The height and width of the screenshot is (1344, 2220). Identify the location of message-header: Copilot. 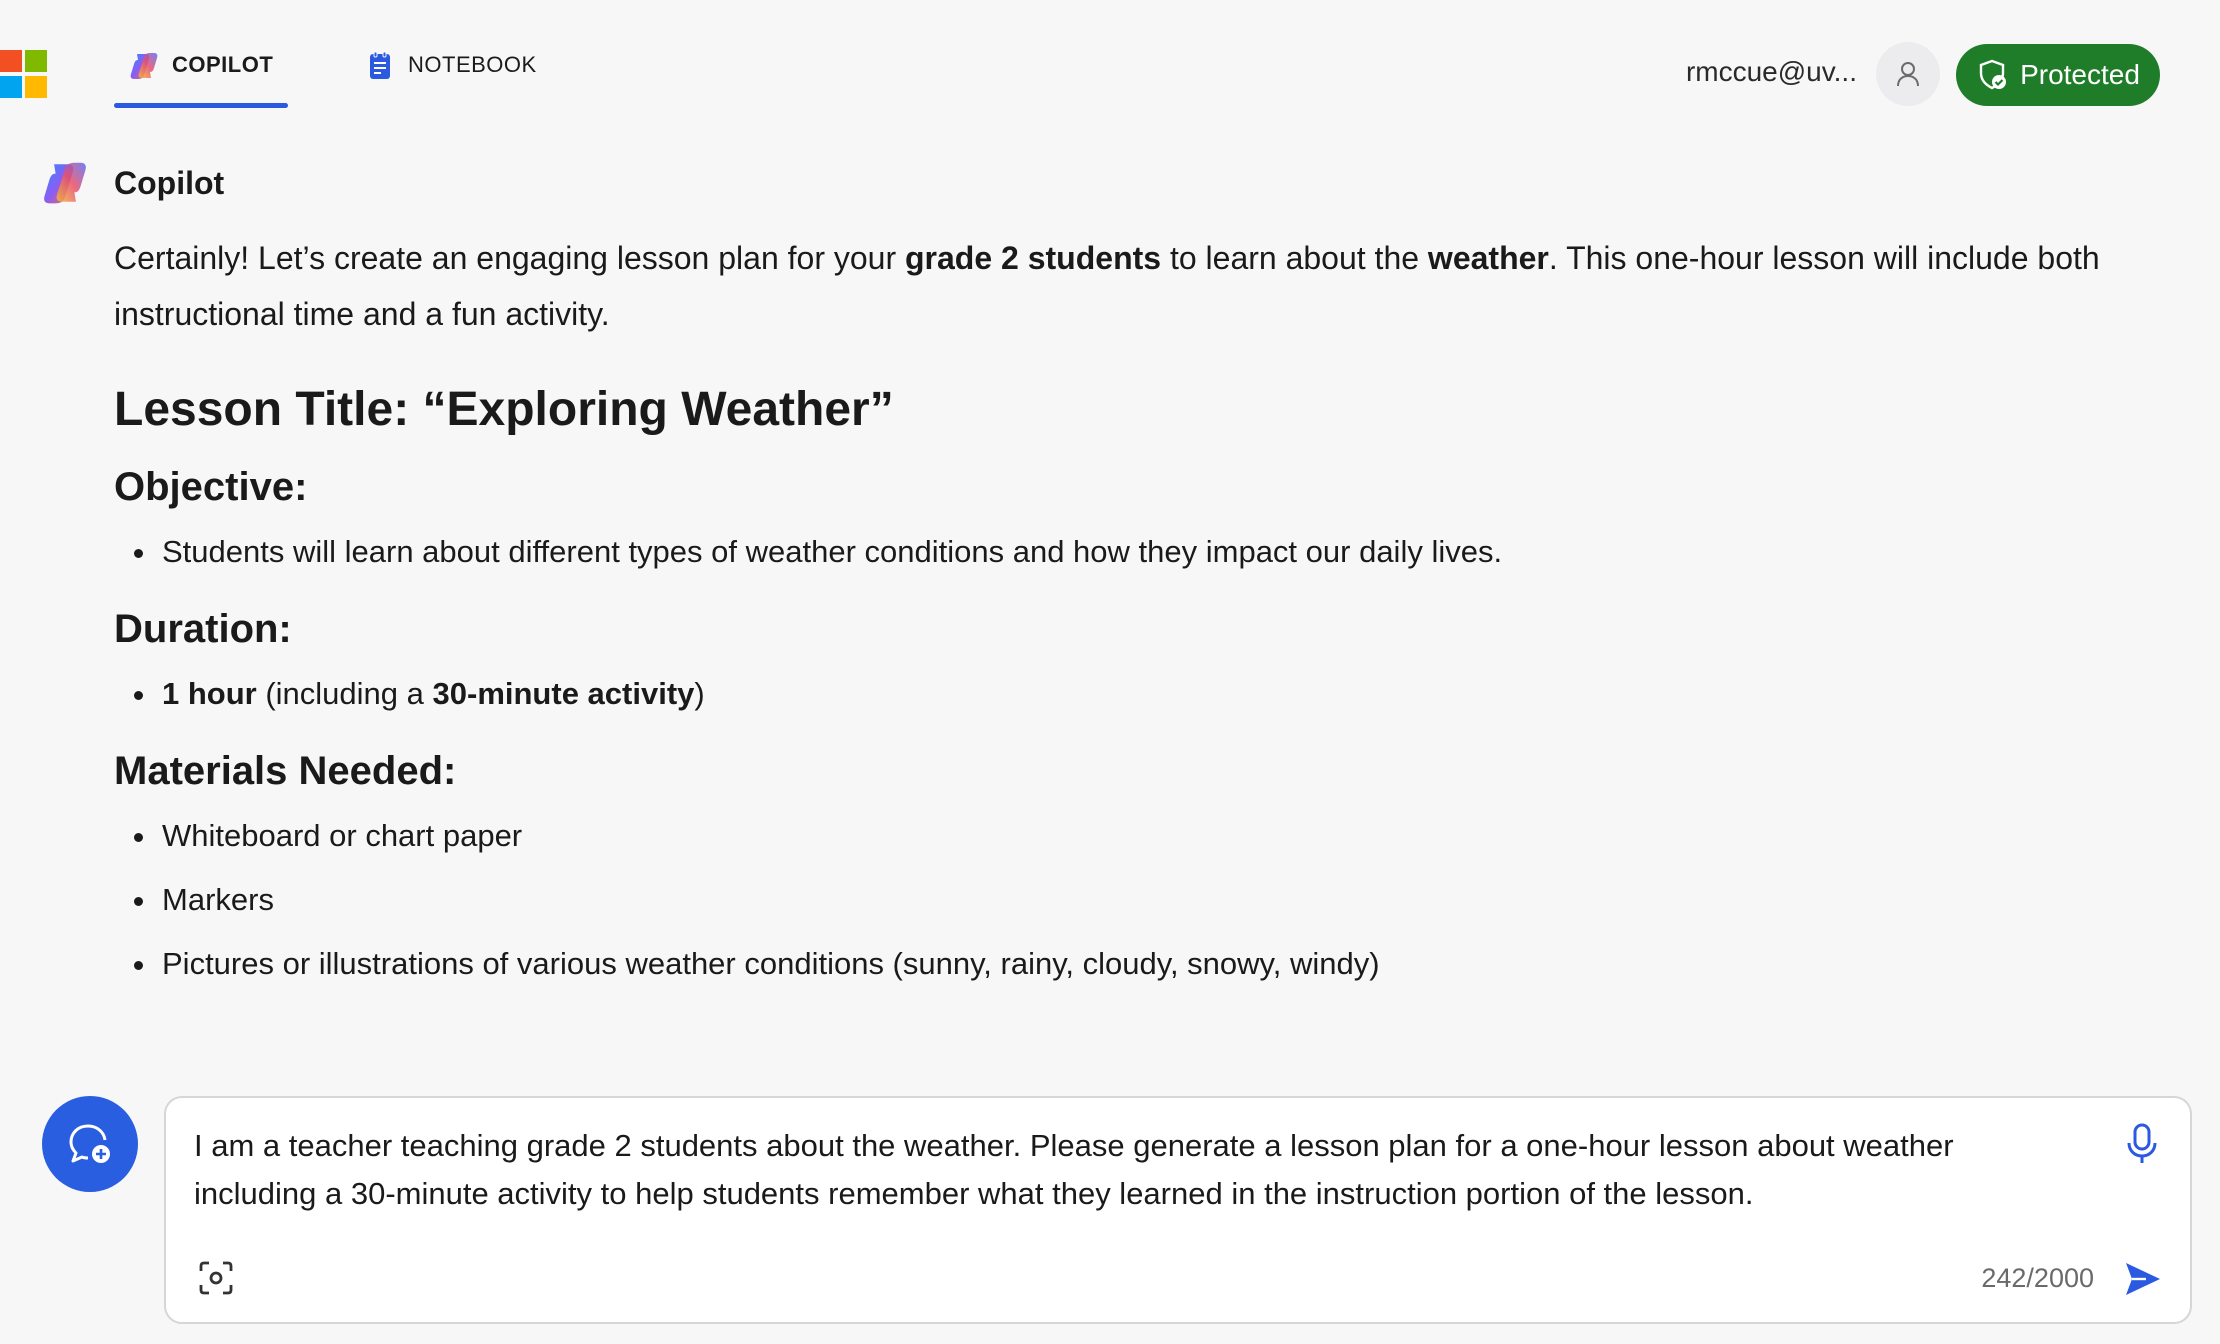
(132, 183).